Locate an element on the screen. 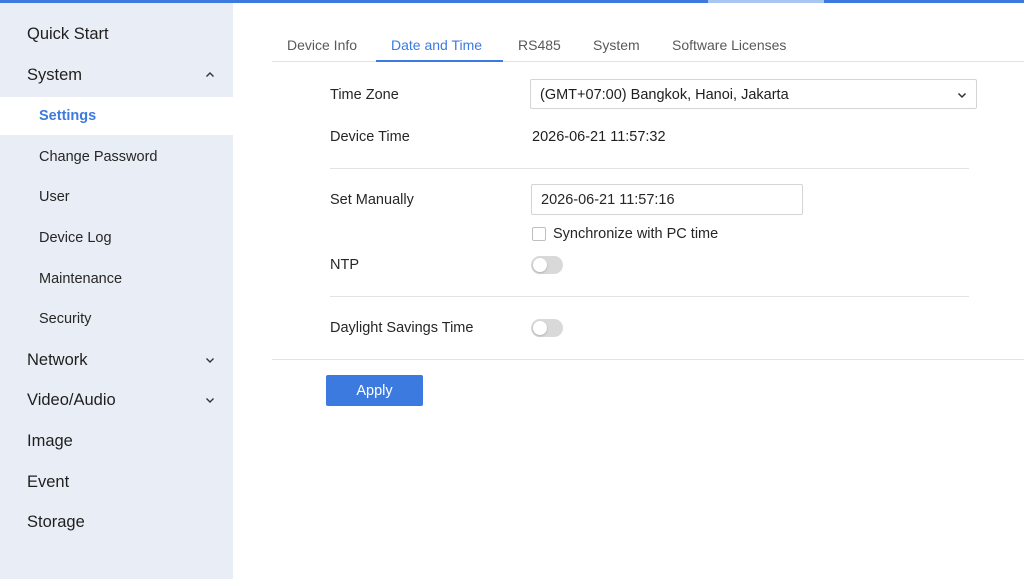 The width and height of the screenshot is (1024, 579). sidebar-item-label: Maintenance is located at coordinates (81, 279).